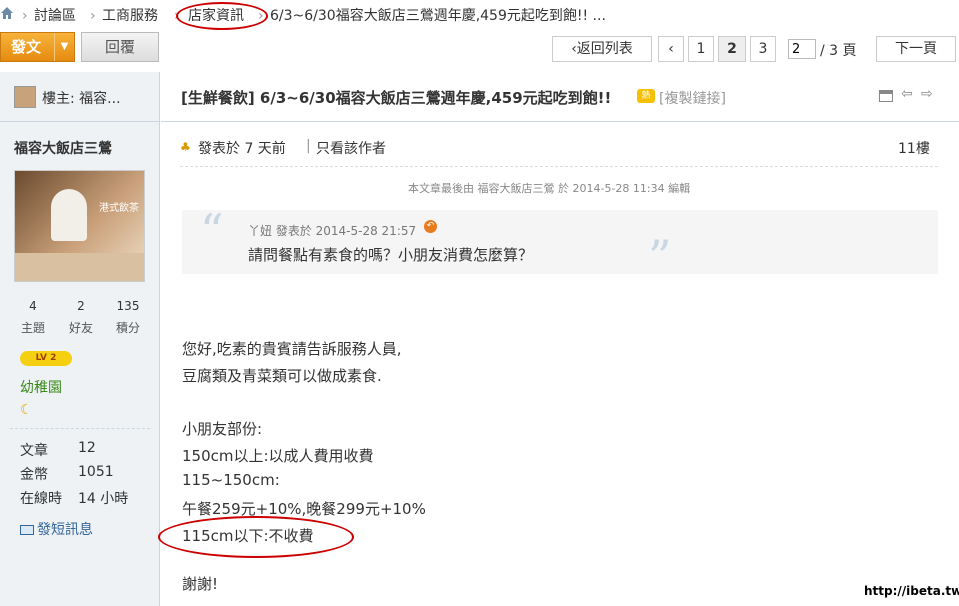 The image size is (959, 606). What do you see at coordinates (130, 16) in the screenshot?
I see `breadcrumb-section: 工商服務` at bounding box center [130, 16].